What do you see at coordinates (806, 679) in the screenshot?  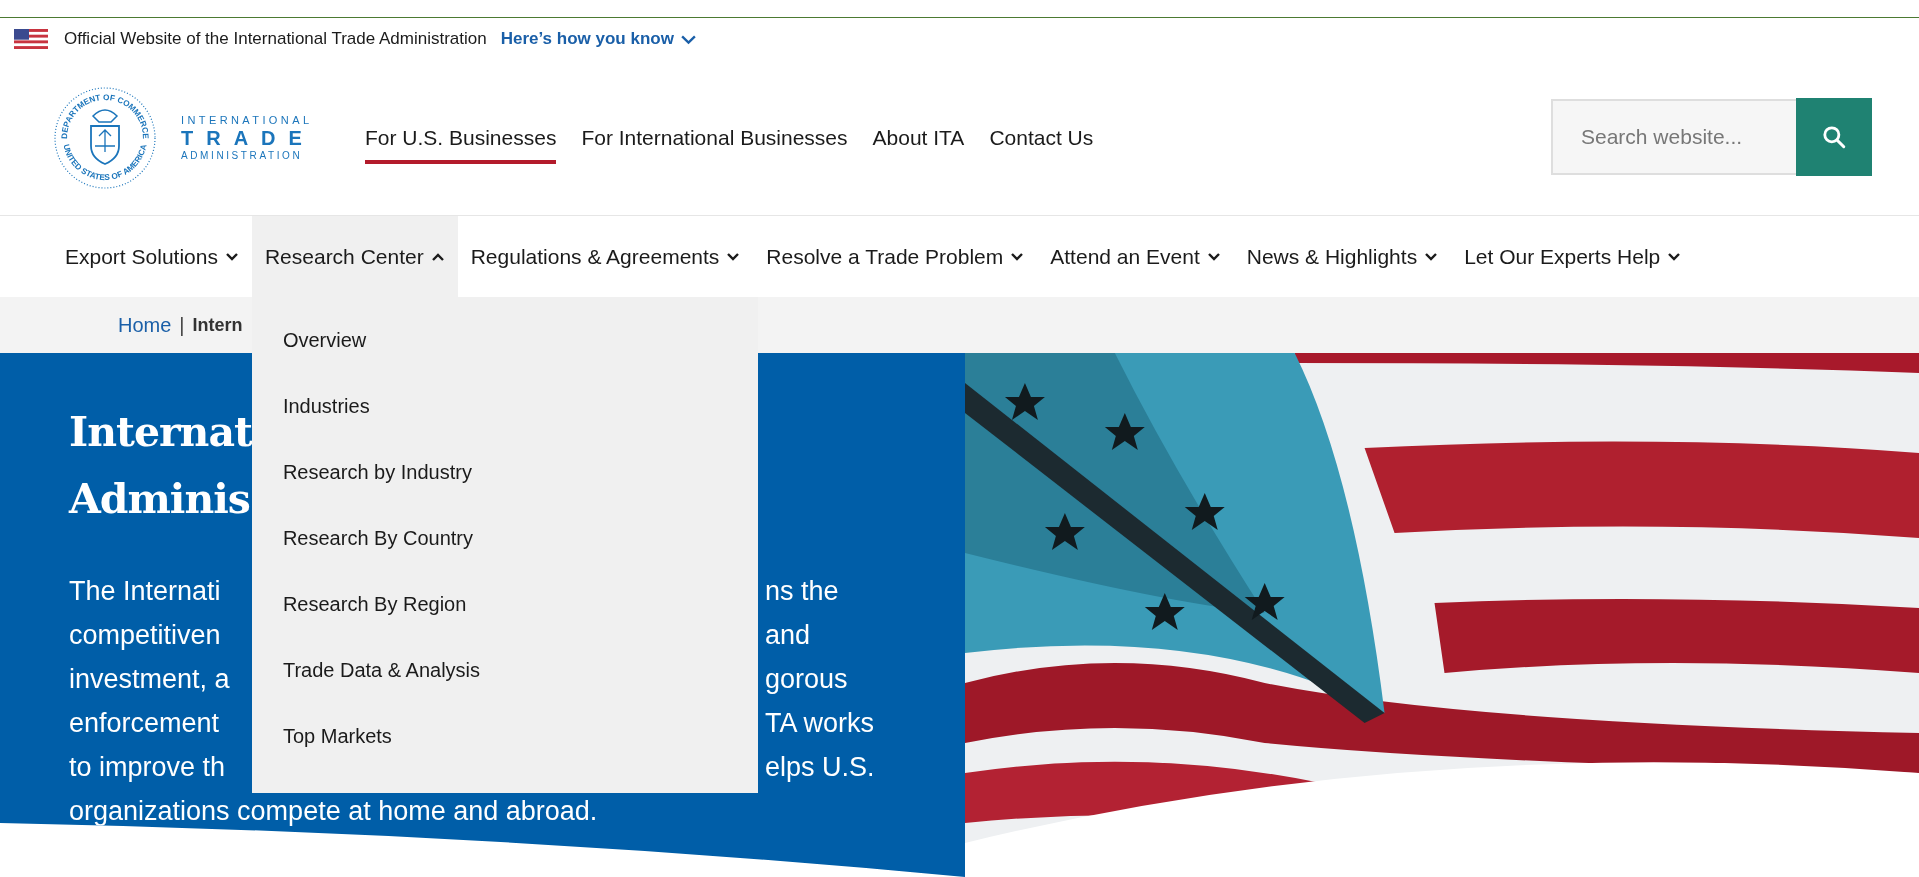 I see `hero-paragraph-text: gorous` at bounding box center [806, 679].